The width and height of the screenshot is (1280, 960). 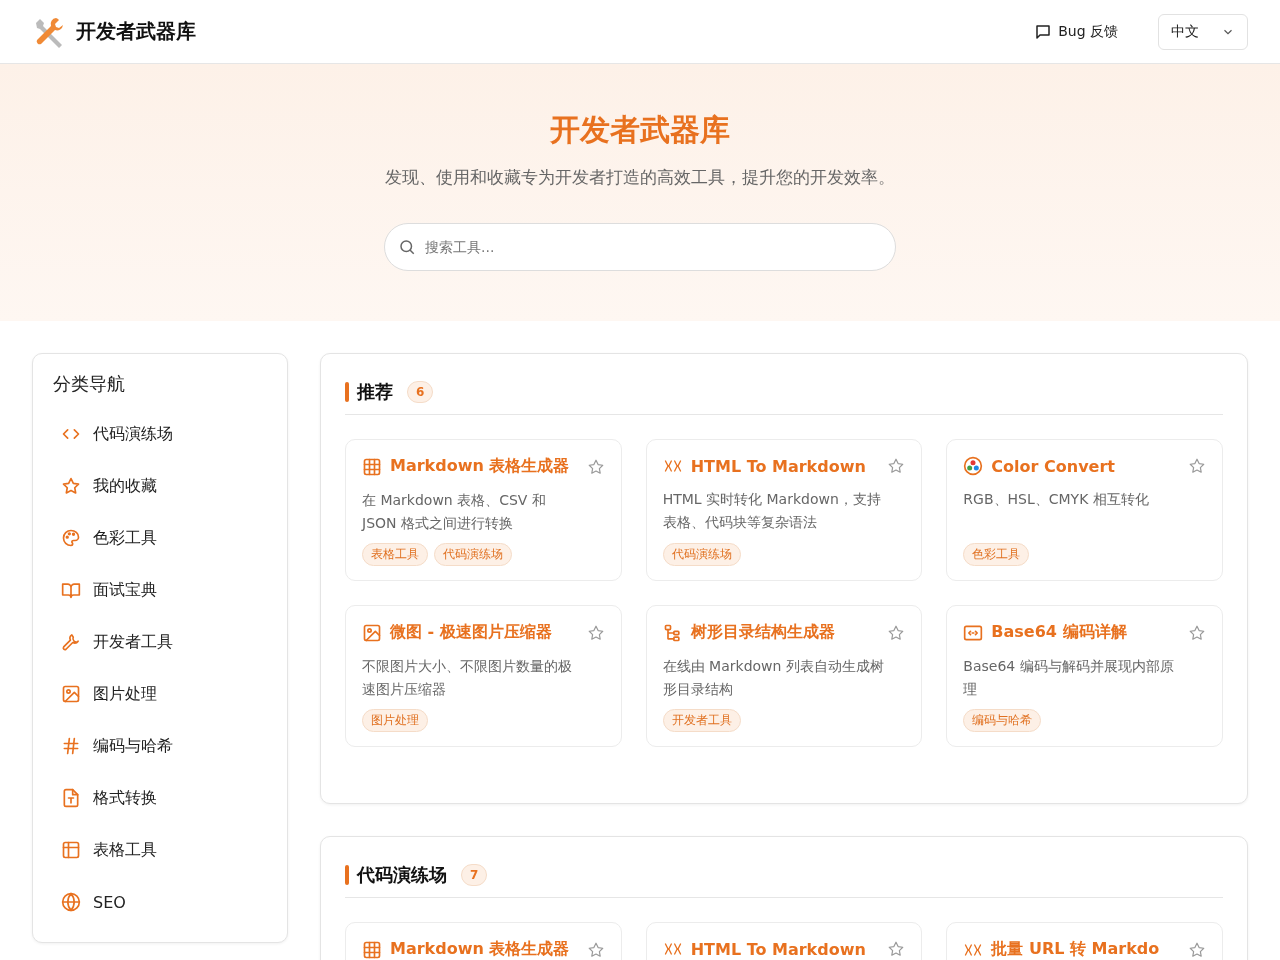 I want to click on section-title: 代码演练场, so click(x=402, y=875).